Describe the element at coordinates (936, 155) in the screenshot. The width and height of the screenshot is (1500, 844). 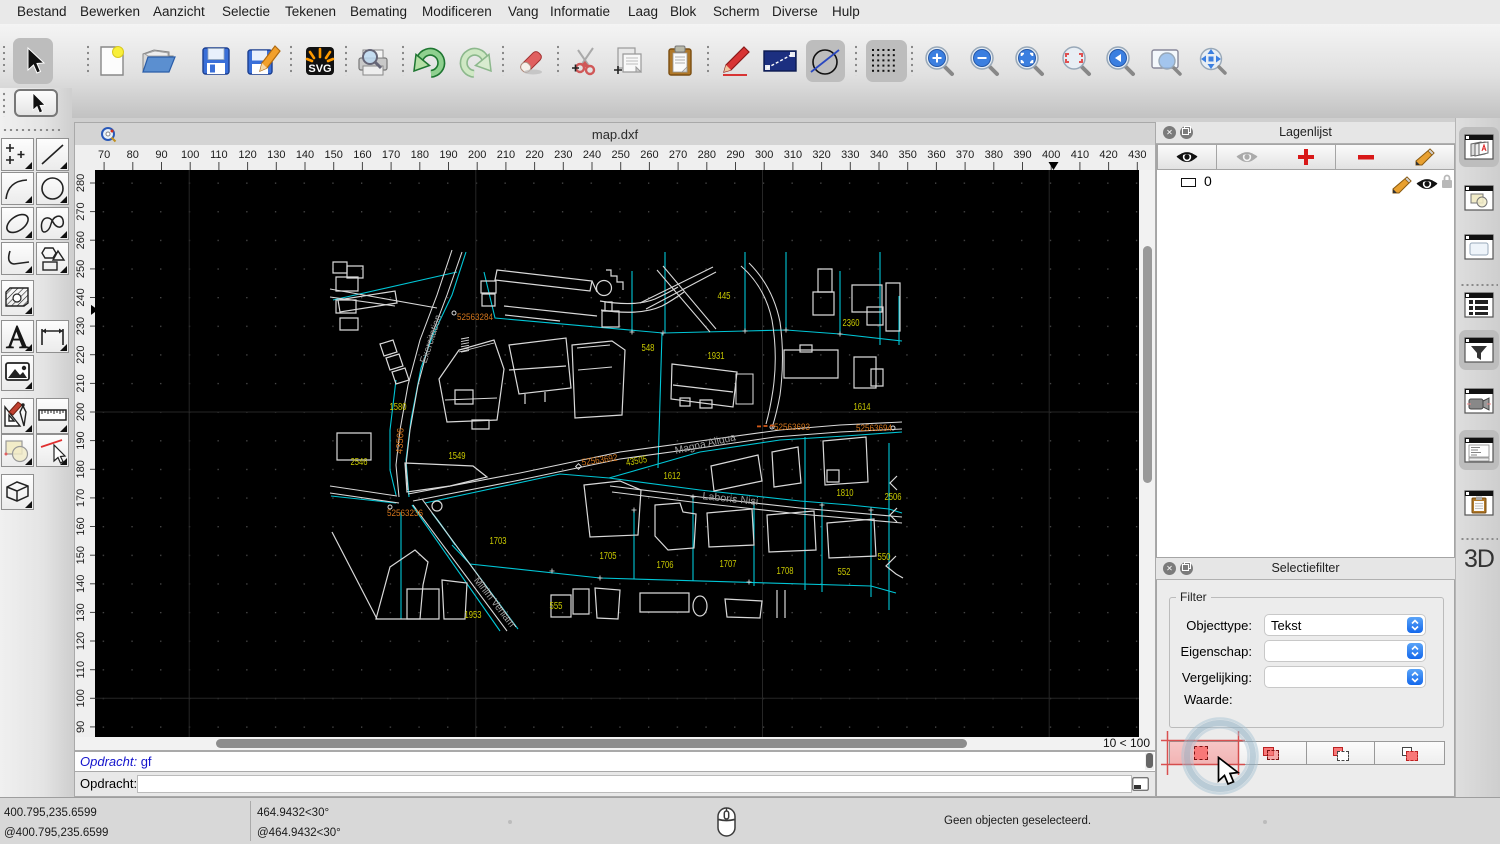
I see `svg-text: 360` at that location.